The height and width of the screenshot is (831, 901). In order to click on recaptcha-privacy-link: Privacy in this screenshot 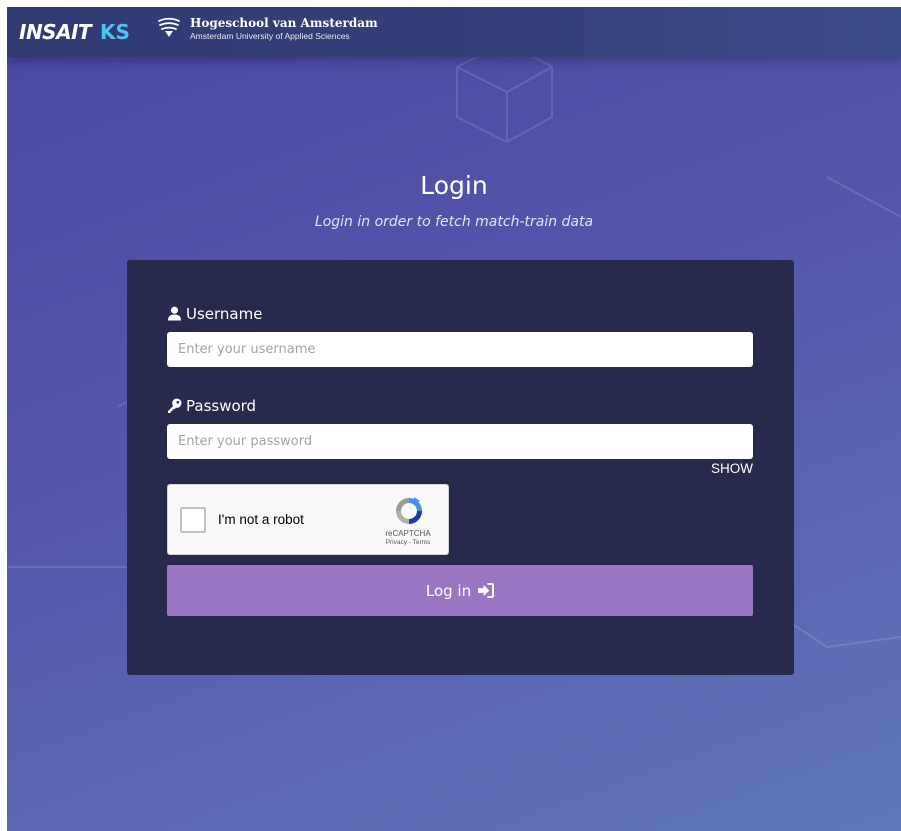, I will do `click(396, 542)`.